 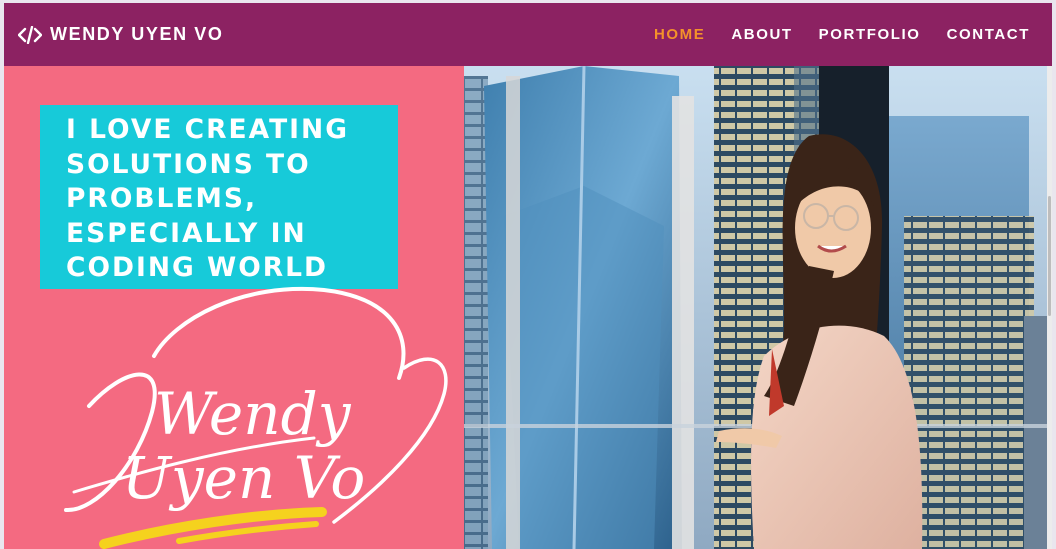 What do you see at coordinates (197, 267) in the screenshot?
I see `headline-line: CODING WORLD` at bounding box center [197, 267].